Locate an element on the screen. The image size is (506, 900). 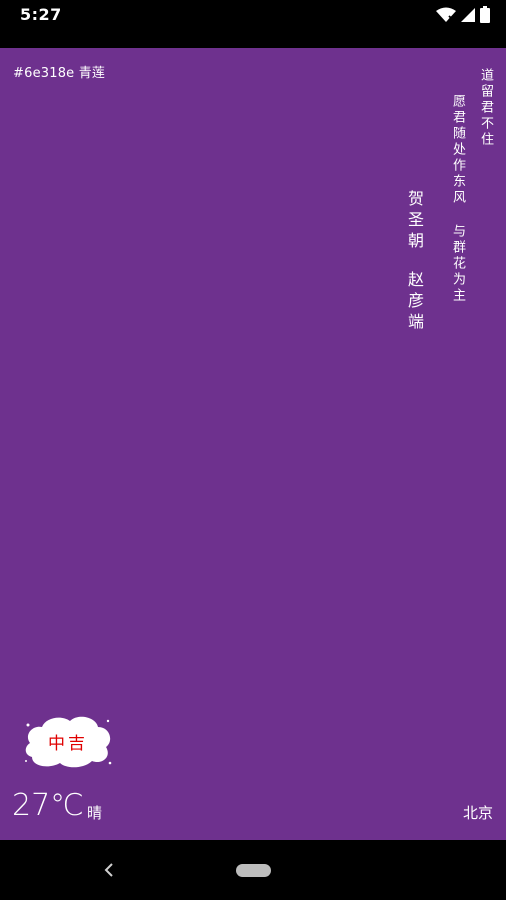
city-name: 北京 is located at coordinates (478, 812).